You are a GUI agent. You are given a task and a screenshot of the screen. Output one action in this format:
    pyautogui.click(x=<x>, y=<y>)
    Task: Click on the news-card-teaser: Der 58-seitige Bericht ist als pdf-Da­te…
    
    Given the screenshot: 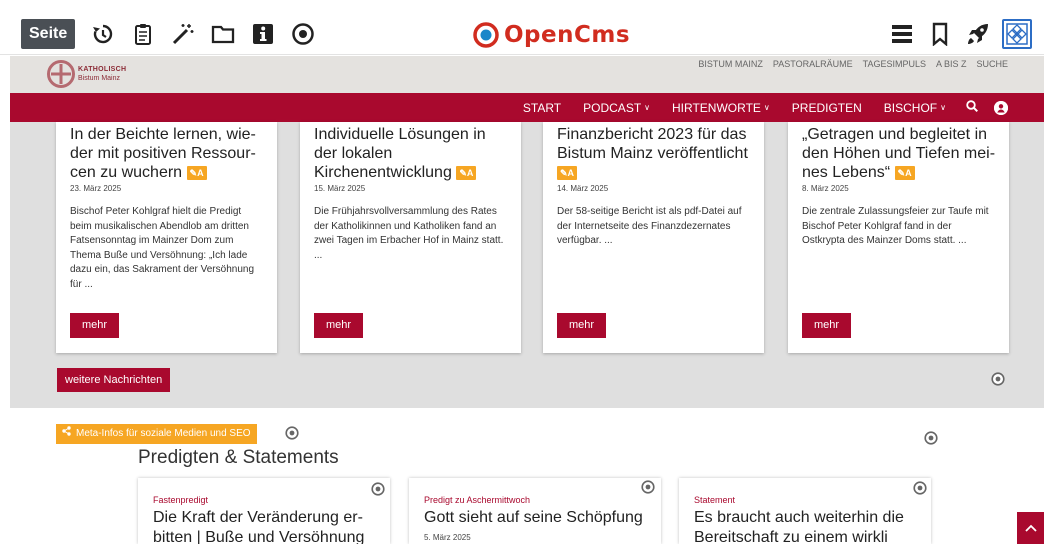 What is the action you would take?
    pyautogui.click(x=649, y=226)
    